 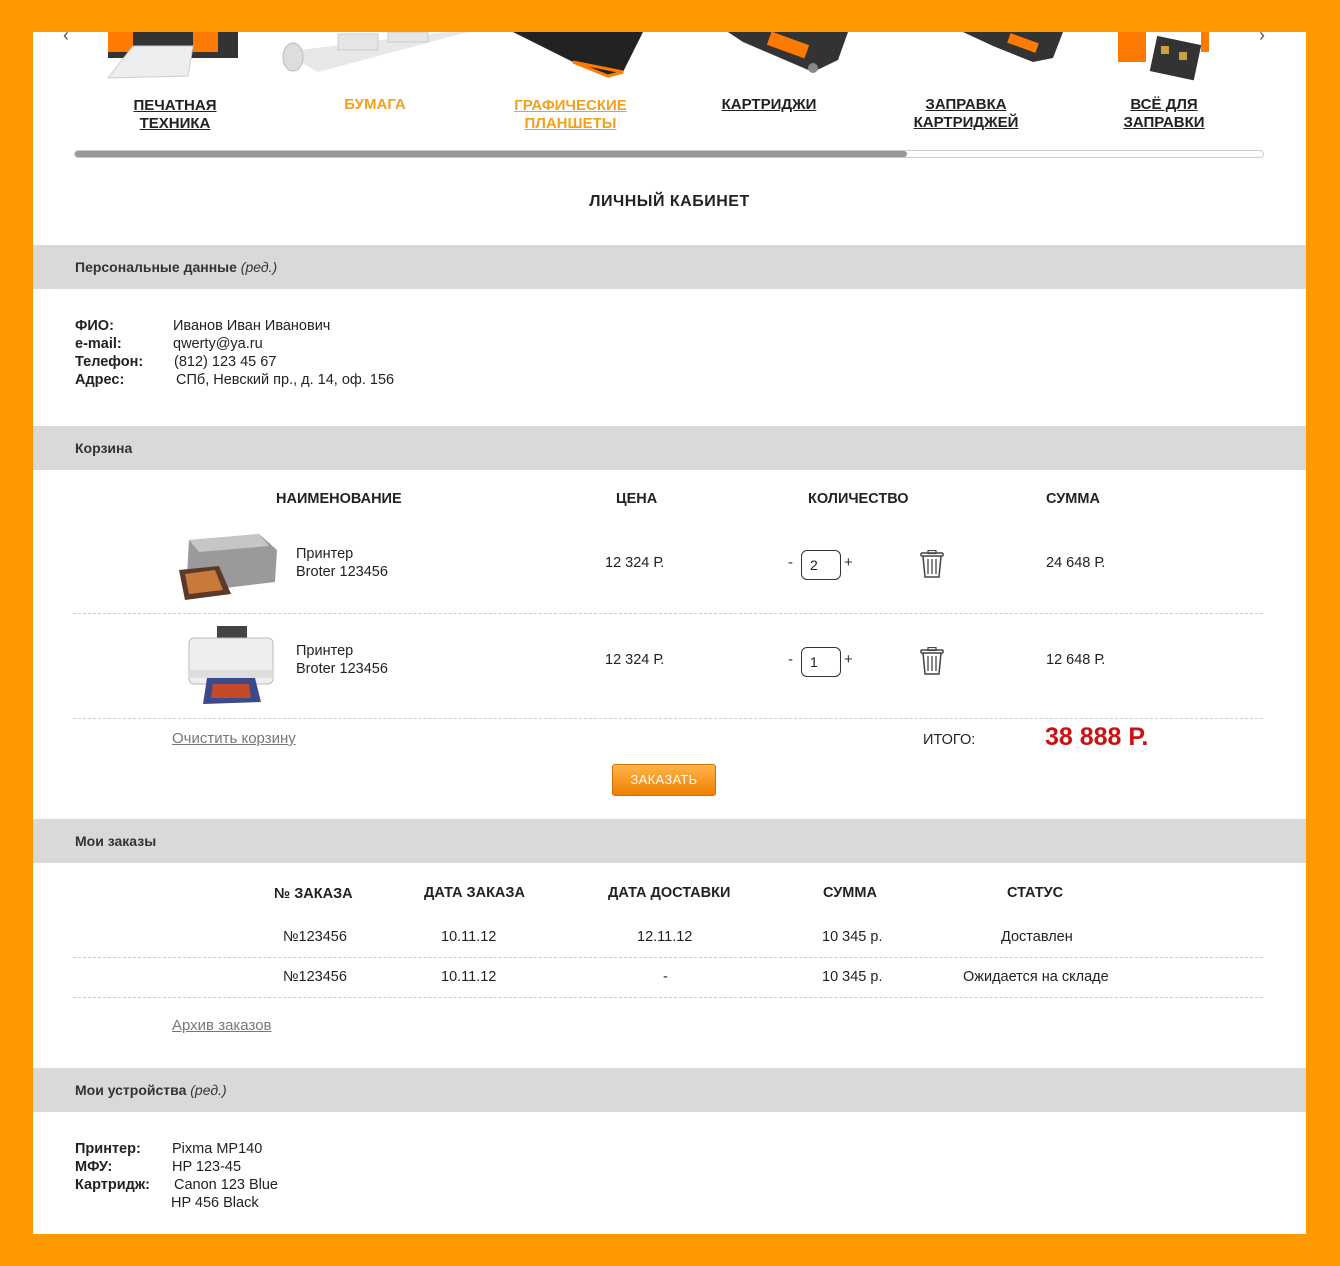 What do you see at coordinates (669, 448) in the screenshot?
I see `cart-section-header: Корзина` at bounding box center [669, 448].